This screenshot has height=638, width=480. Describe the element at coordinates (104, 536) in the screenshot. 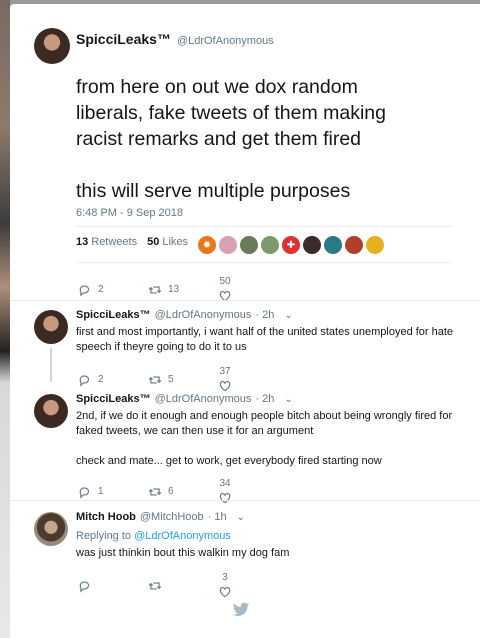

I see `replying-prefix: Replying to` at that location.